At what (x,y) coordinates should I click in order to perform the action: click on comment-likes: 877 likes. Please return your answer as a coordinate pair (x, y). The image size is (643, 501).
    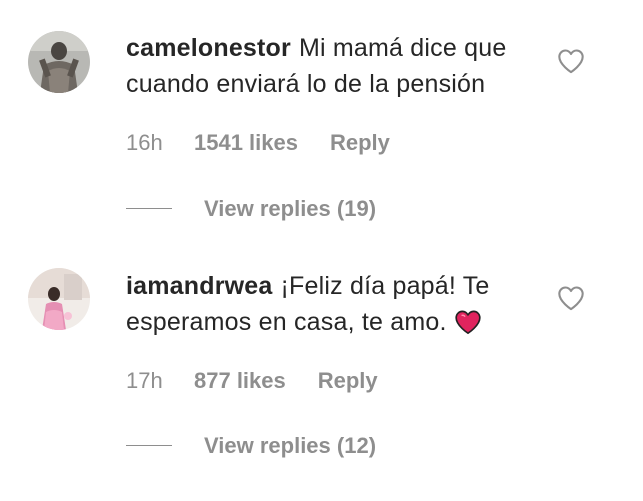
    Looking at the image, I should click on (240, 381).